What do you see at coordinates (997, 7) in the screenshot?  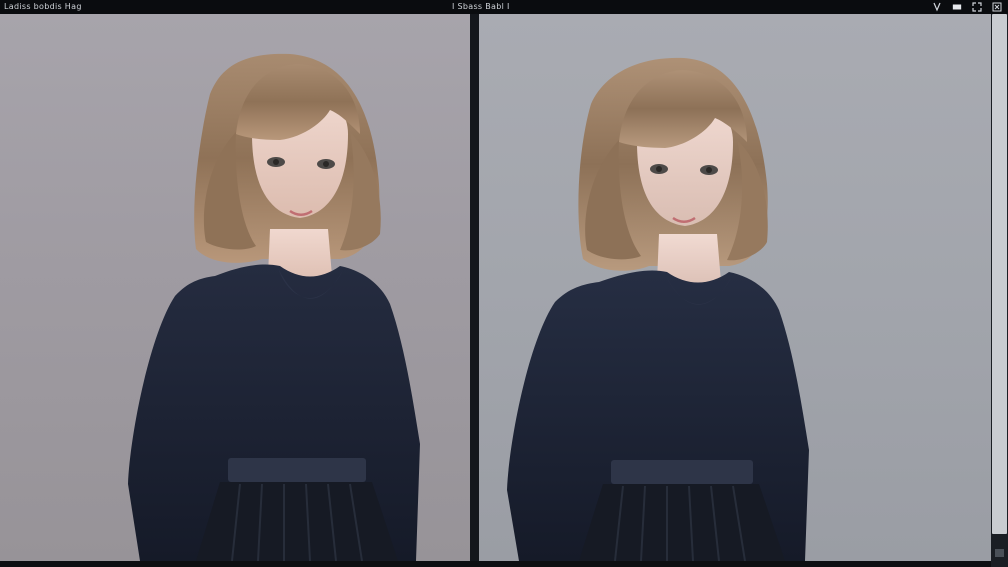 I see `close-icon` at bounding box center [997, 7].